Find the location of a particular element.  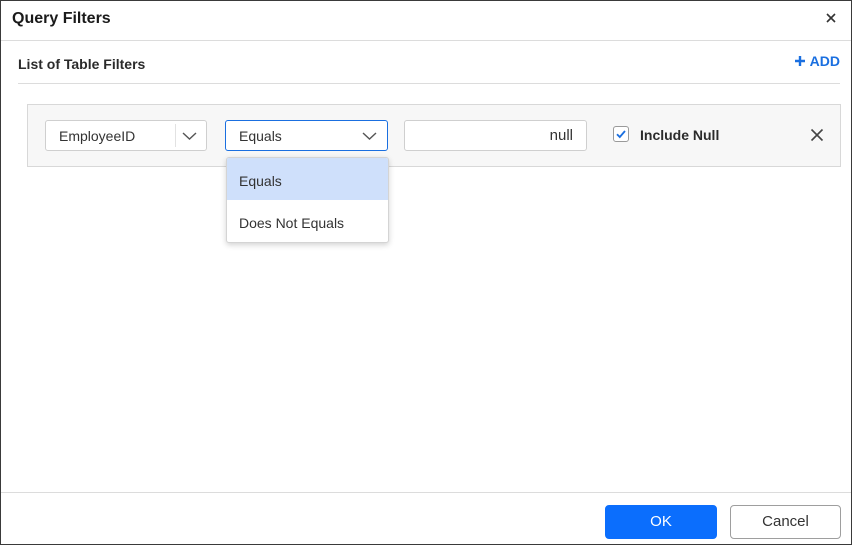

dialog-title: Query Filters is located at coordinates (61, 18).